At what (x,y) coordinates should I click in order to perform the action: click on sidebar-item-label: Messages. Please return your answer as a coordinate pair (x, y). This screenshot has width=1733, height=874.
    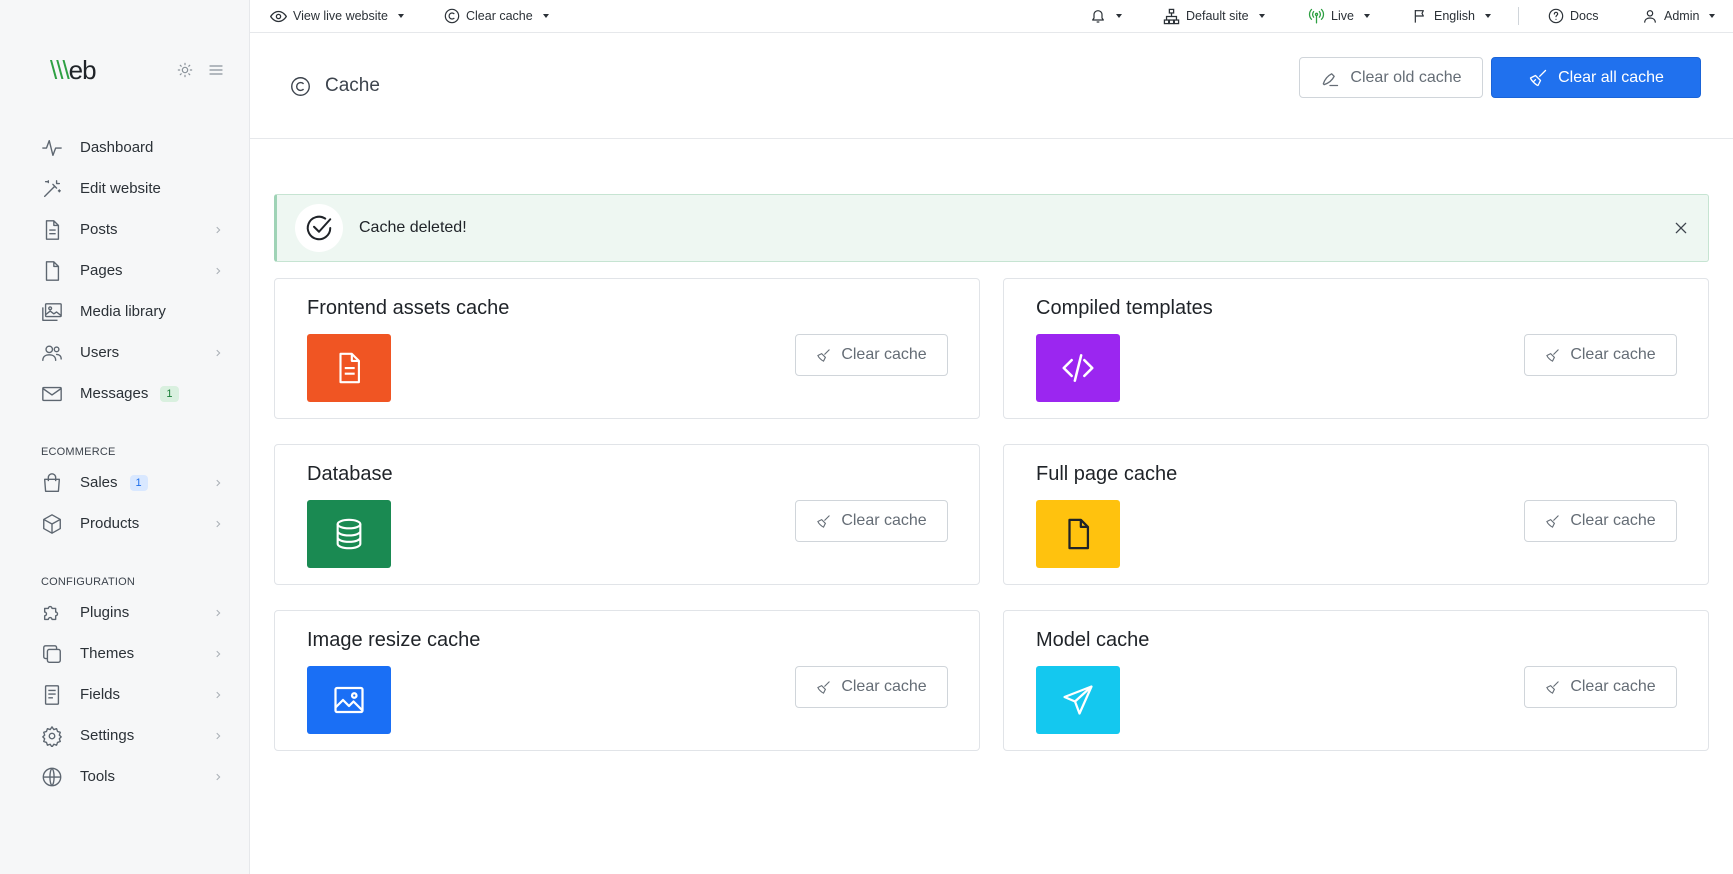
    Looking at the image, I should click on (114, 393).